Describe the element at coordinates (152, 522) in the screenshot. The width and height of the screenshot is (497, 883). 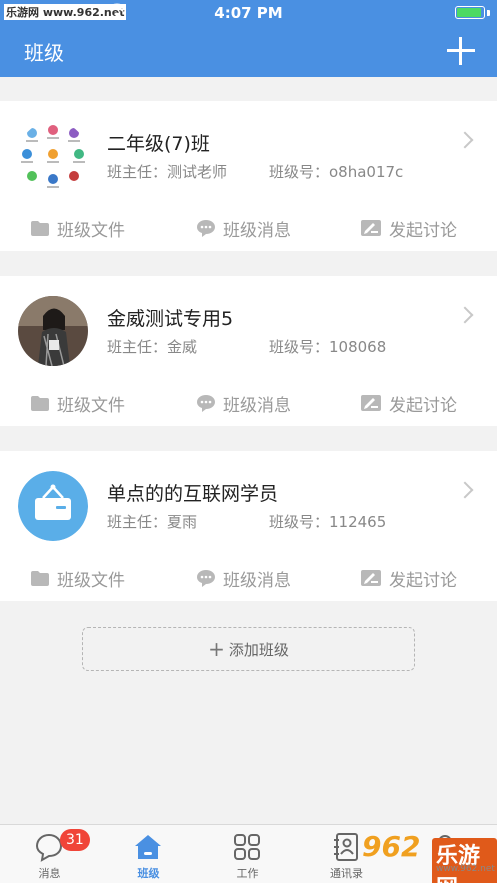
I see `class-teacher: 班主任：夏雨` at that location.